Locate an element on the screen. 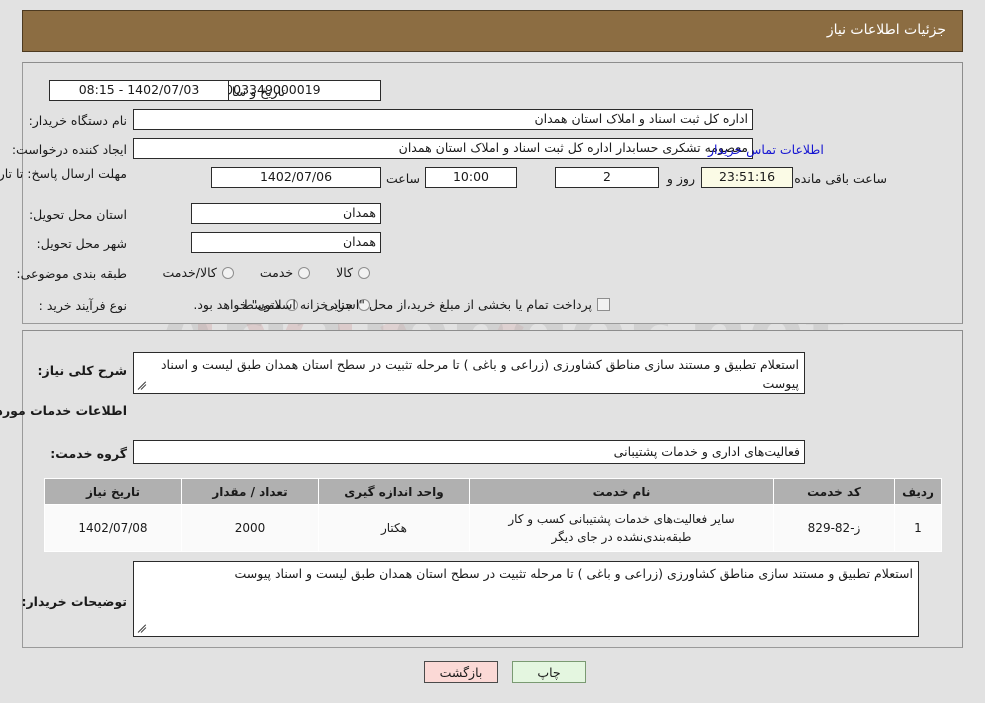 This screenshot has width=985, height=703. label-process-type: نوع فرآیند خرید : is located at coordinates (82, 305).